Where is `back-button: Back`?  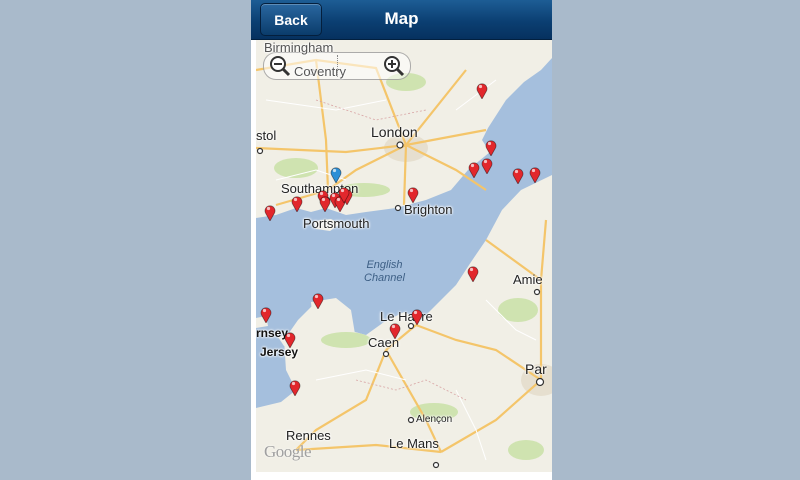
back-button: Back is located at coordinates (291, 19).